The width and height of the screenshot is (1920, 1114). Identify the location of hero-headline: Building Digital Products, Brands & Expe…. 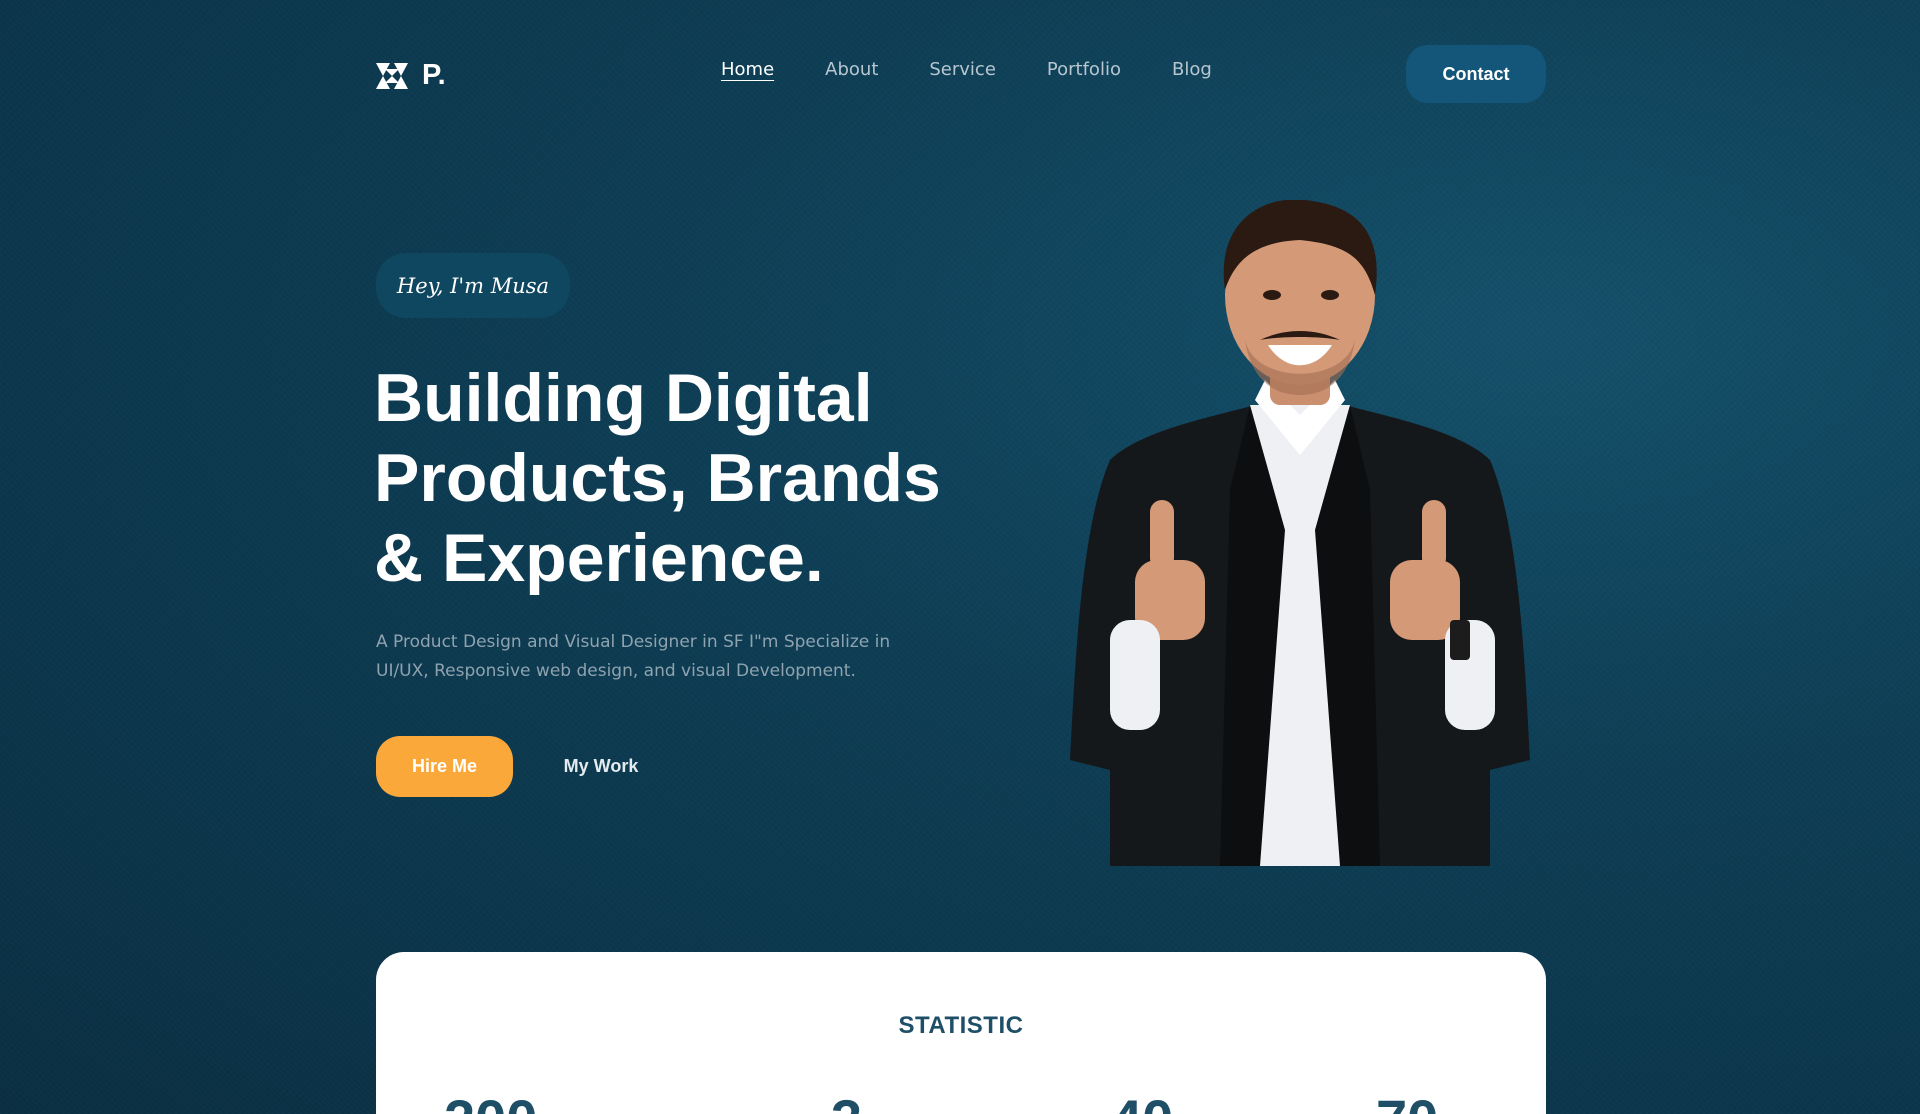
(684, 478).